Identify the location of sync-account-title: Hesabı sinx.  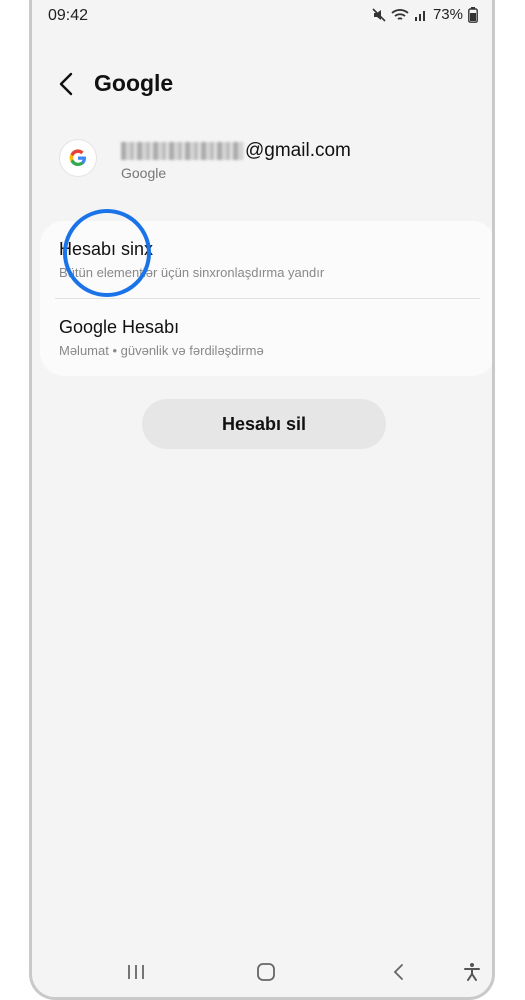
(106, 249).